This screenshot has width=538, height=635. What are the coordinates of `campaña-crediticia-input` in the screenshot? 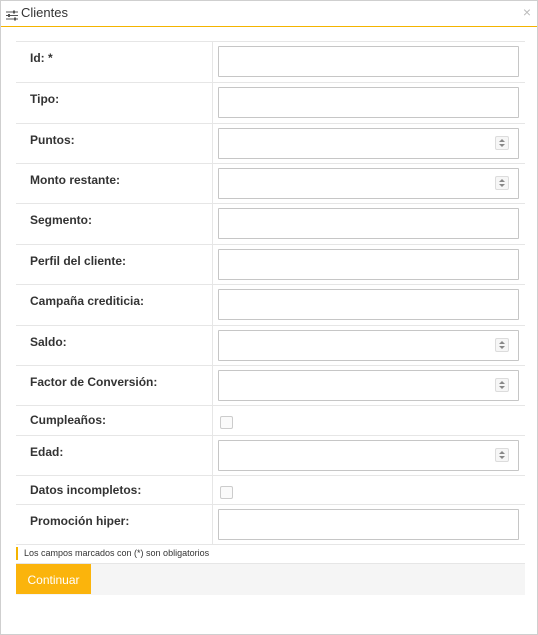 It's located at (368, 304).